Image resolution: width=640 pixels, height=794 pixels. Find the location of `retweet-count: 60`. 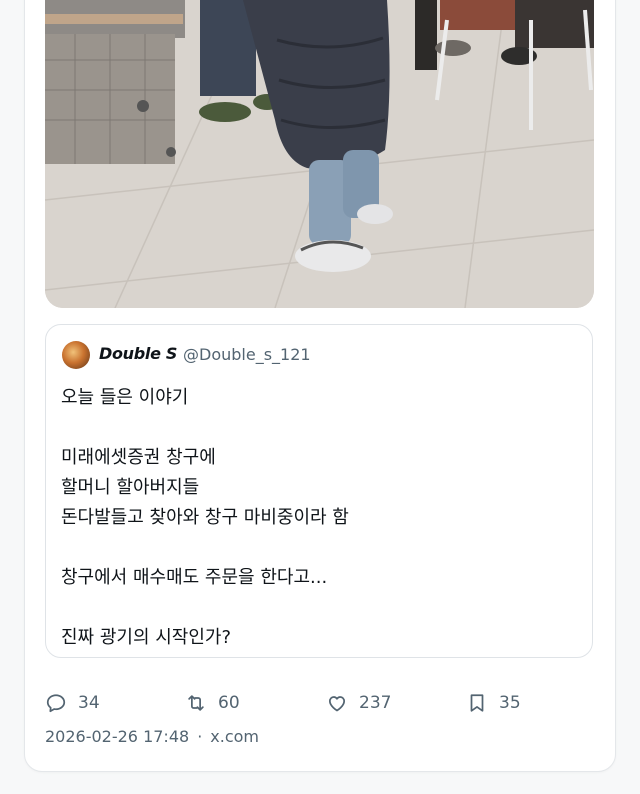

retweet-count: 60 is located at coordinates (229, 703).